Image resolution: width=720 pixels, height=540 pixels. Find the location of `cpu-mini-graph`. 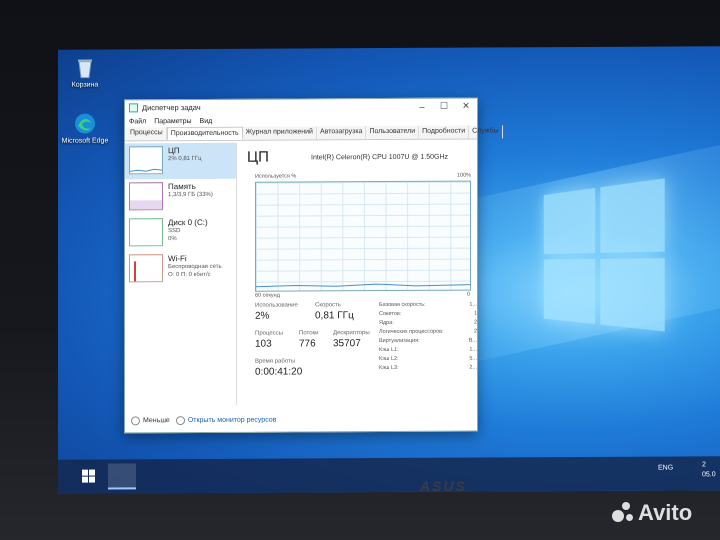

cpu-mini-graph is located at coordinates (146, 160).